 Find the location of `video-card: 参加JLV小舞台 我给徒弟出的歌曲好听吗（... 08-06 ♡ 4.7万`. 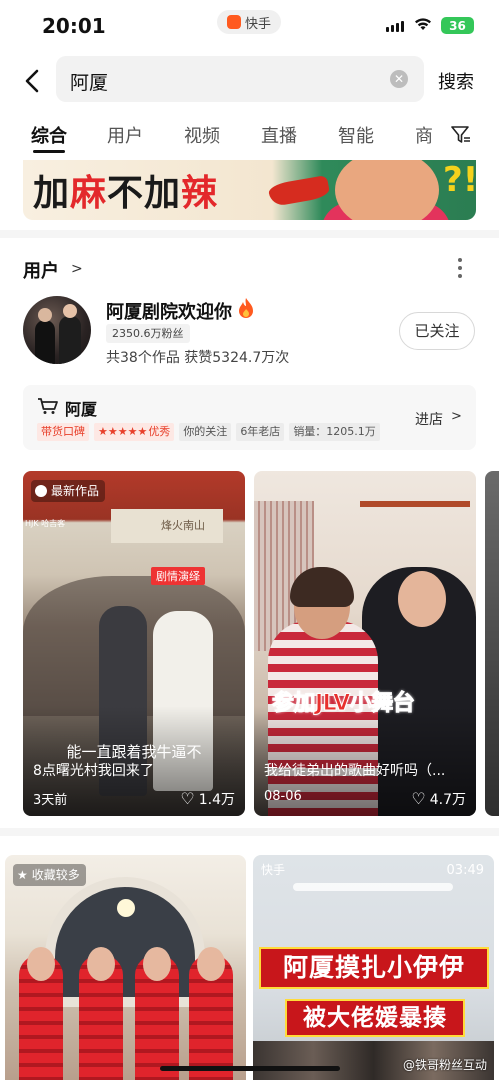

video-card: 参加JLV小舞台 我给徒弟出的歌曲好听吗（... 08-06 ♡ 4.7万 is located at coordinates (365, 643).